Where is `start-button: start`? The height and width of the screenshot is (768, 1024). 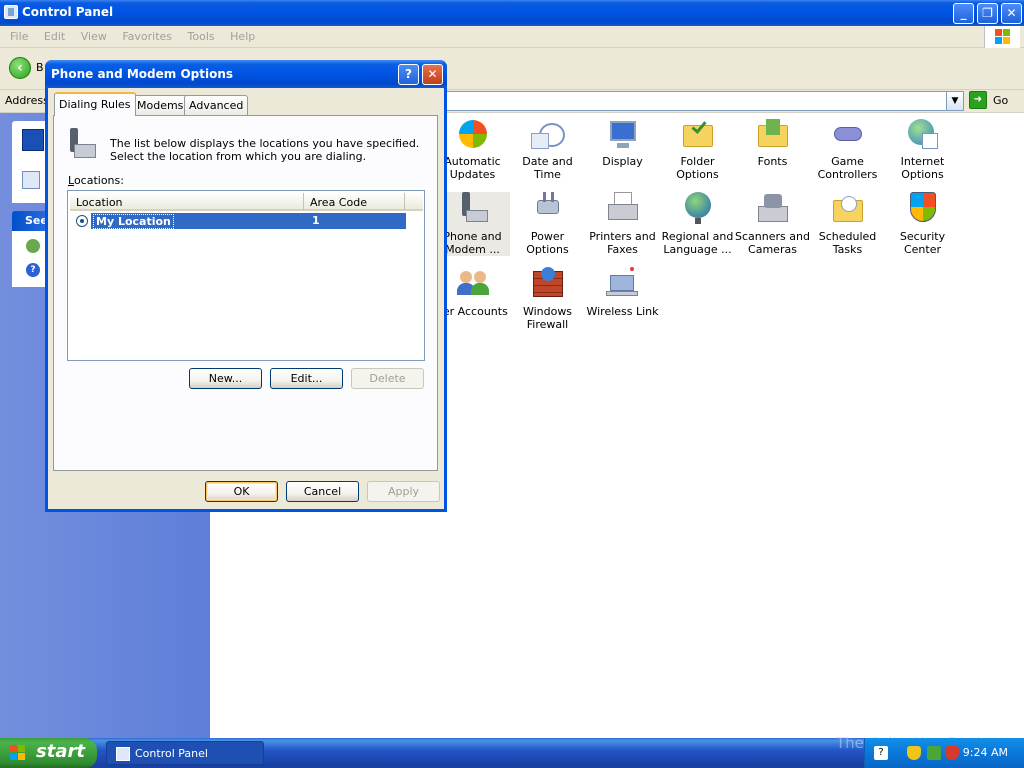 start-button: start is located at coordinates (48, 753).